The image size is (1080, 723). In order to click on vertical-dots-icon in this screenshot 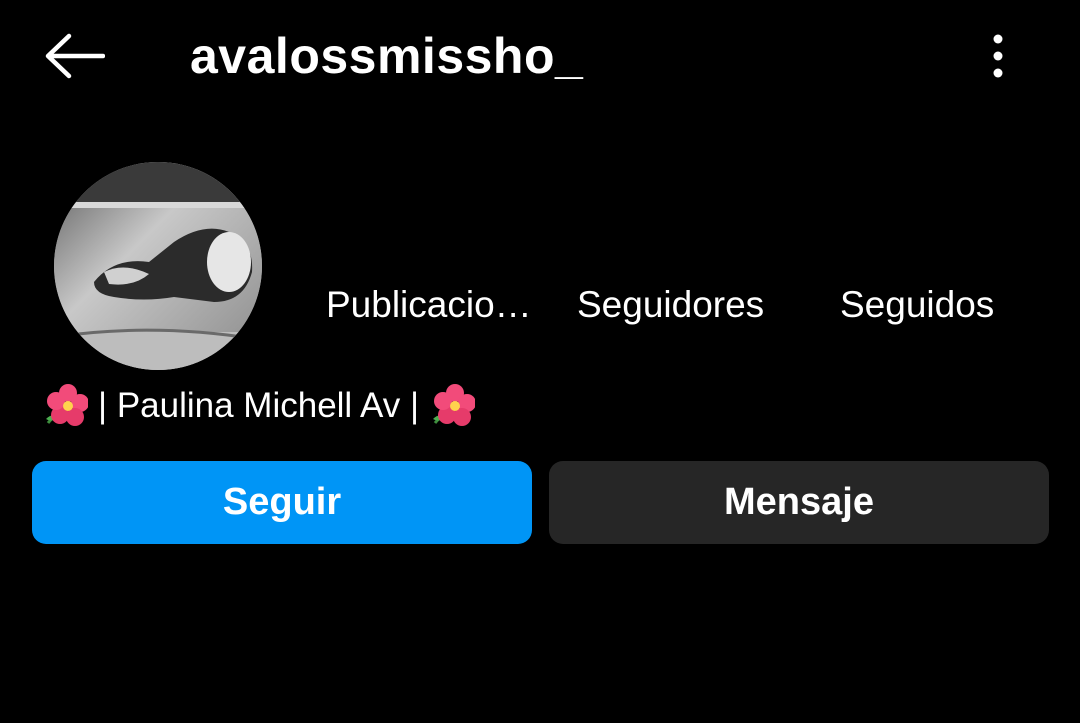, I will do `click(998, 58)`.